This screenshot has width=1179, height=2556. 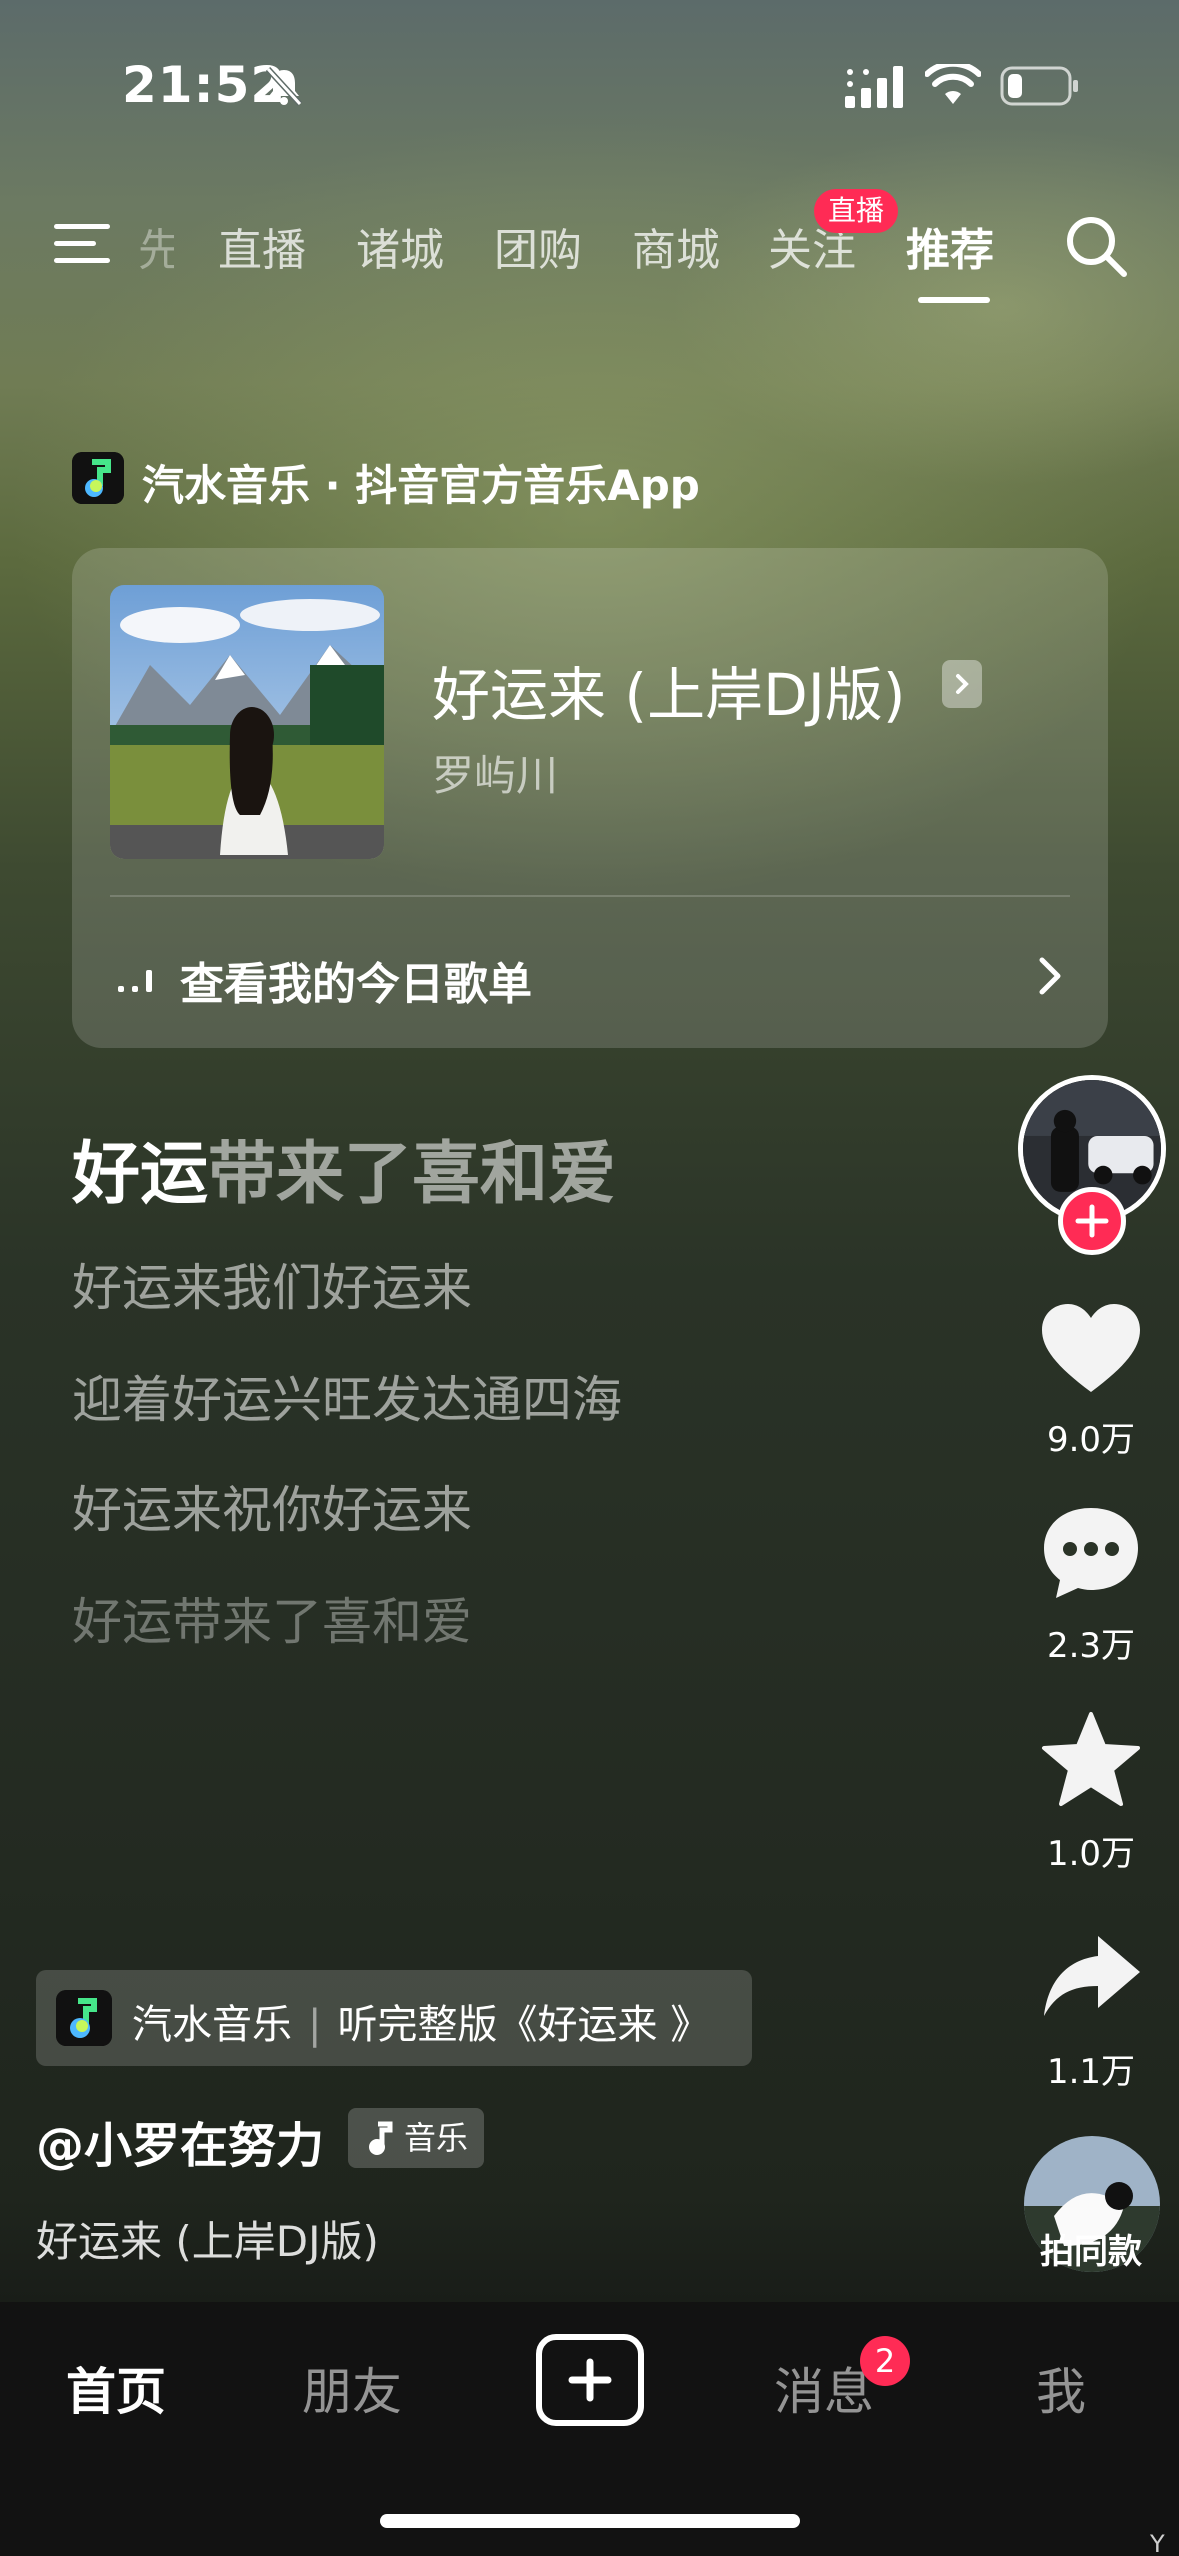 What do you see at coordinates (1091, 1854) in the screenshot?
I see `favorite-count: 1.0万` at bounding box center [1091, 1854].